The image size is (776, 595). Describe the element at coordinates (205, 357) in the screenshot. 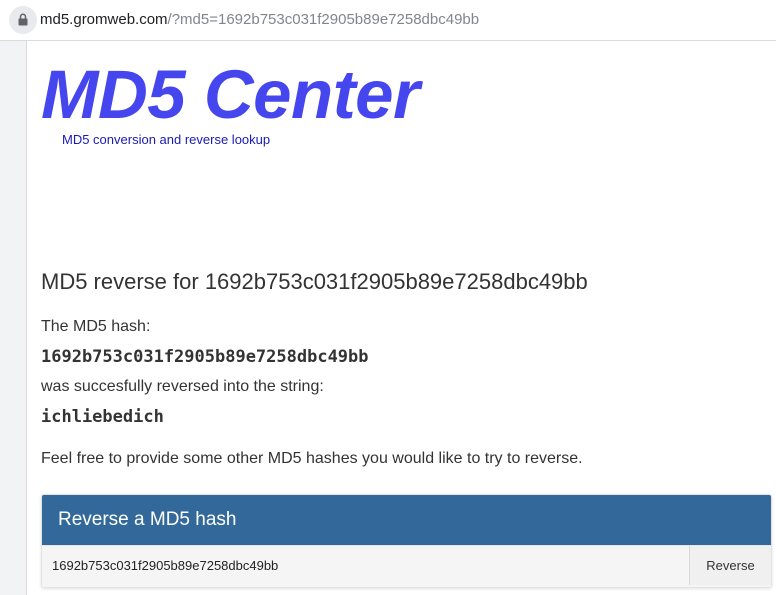

I see `hash-value: 1692b753c031f2905b89e7258dbc49bb` at that location.